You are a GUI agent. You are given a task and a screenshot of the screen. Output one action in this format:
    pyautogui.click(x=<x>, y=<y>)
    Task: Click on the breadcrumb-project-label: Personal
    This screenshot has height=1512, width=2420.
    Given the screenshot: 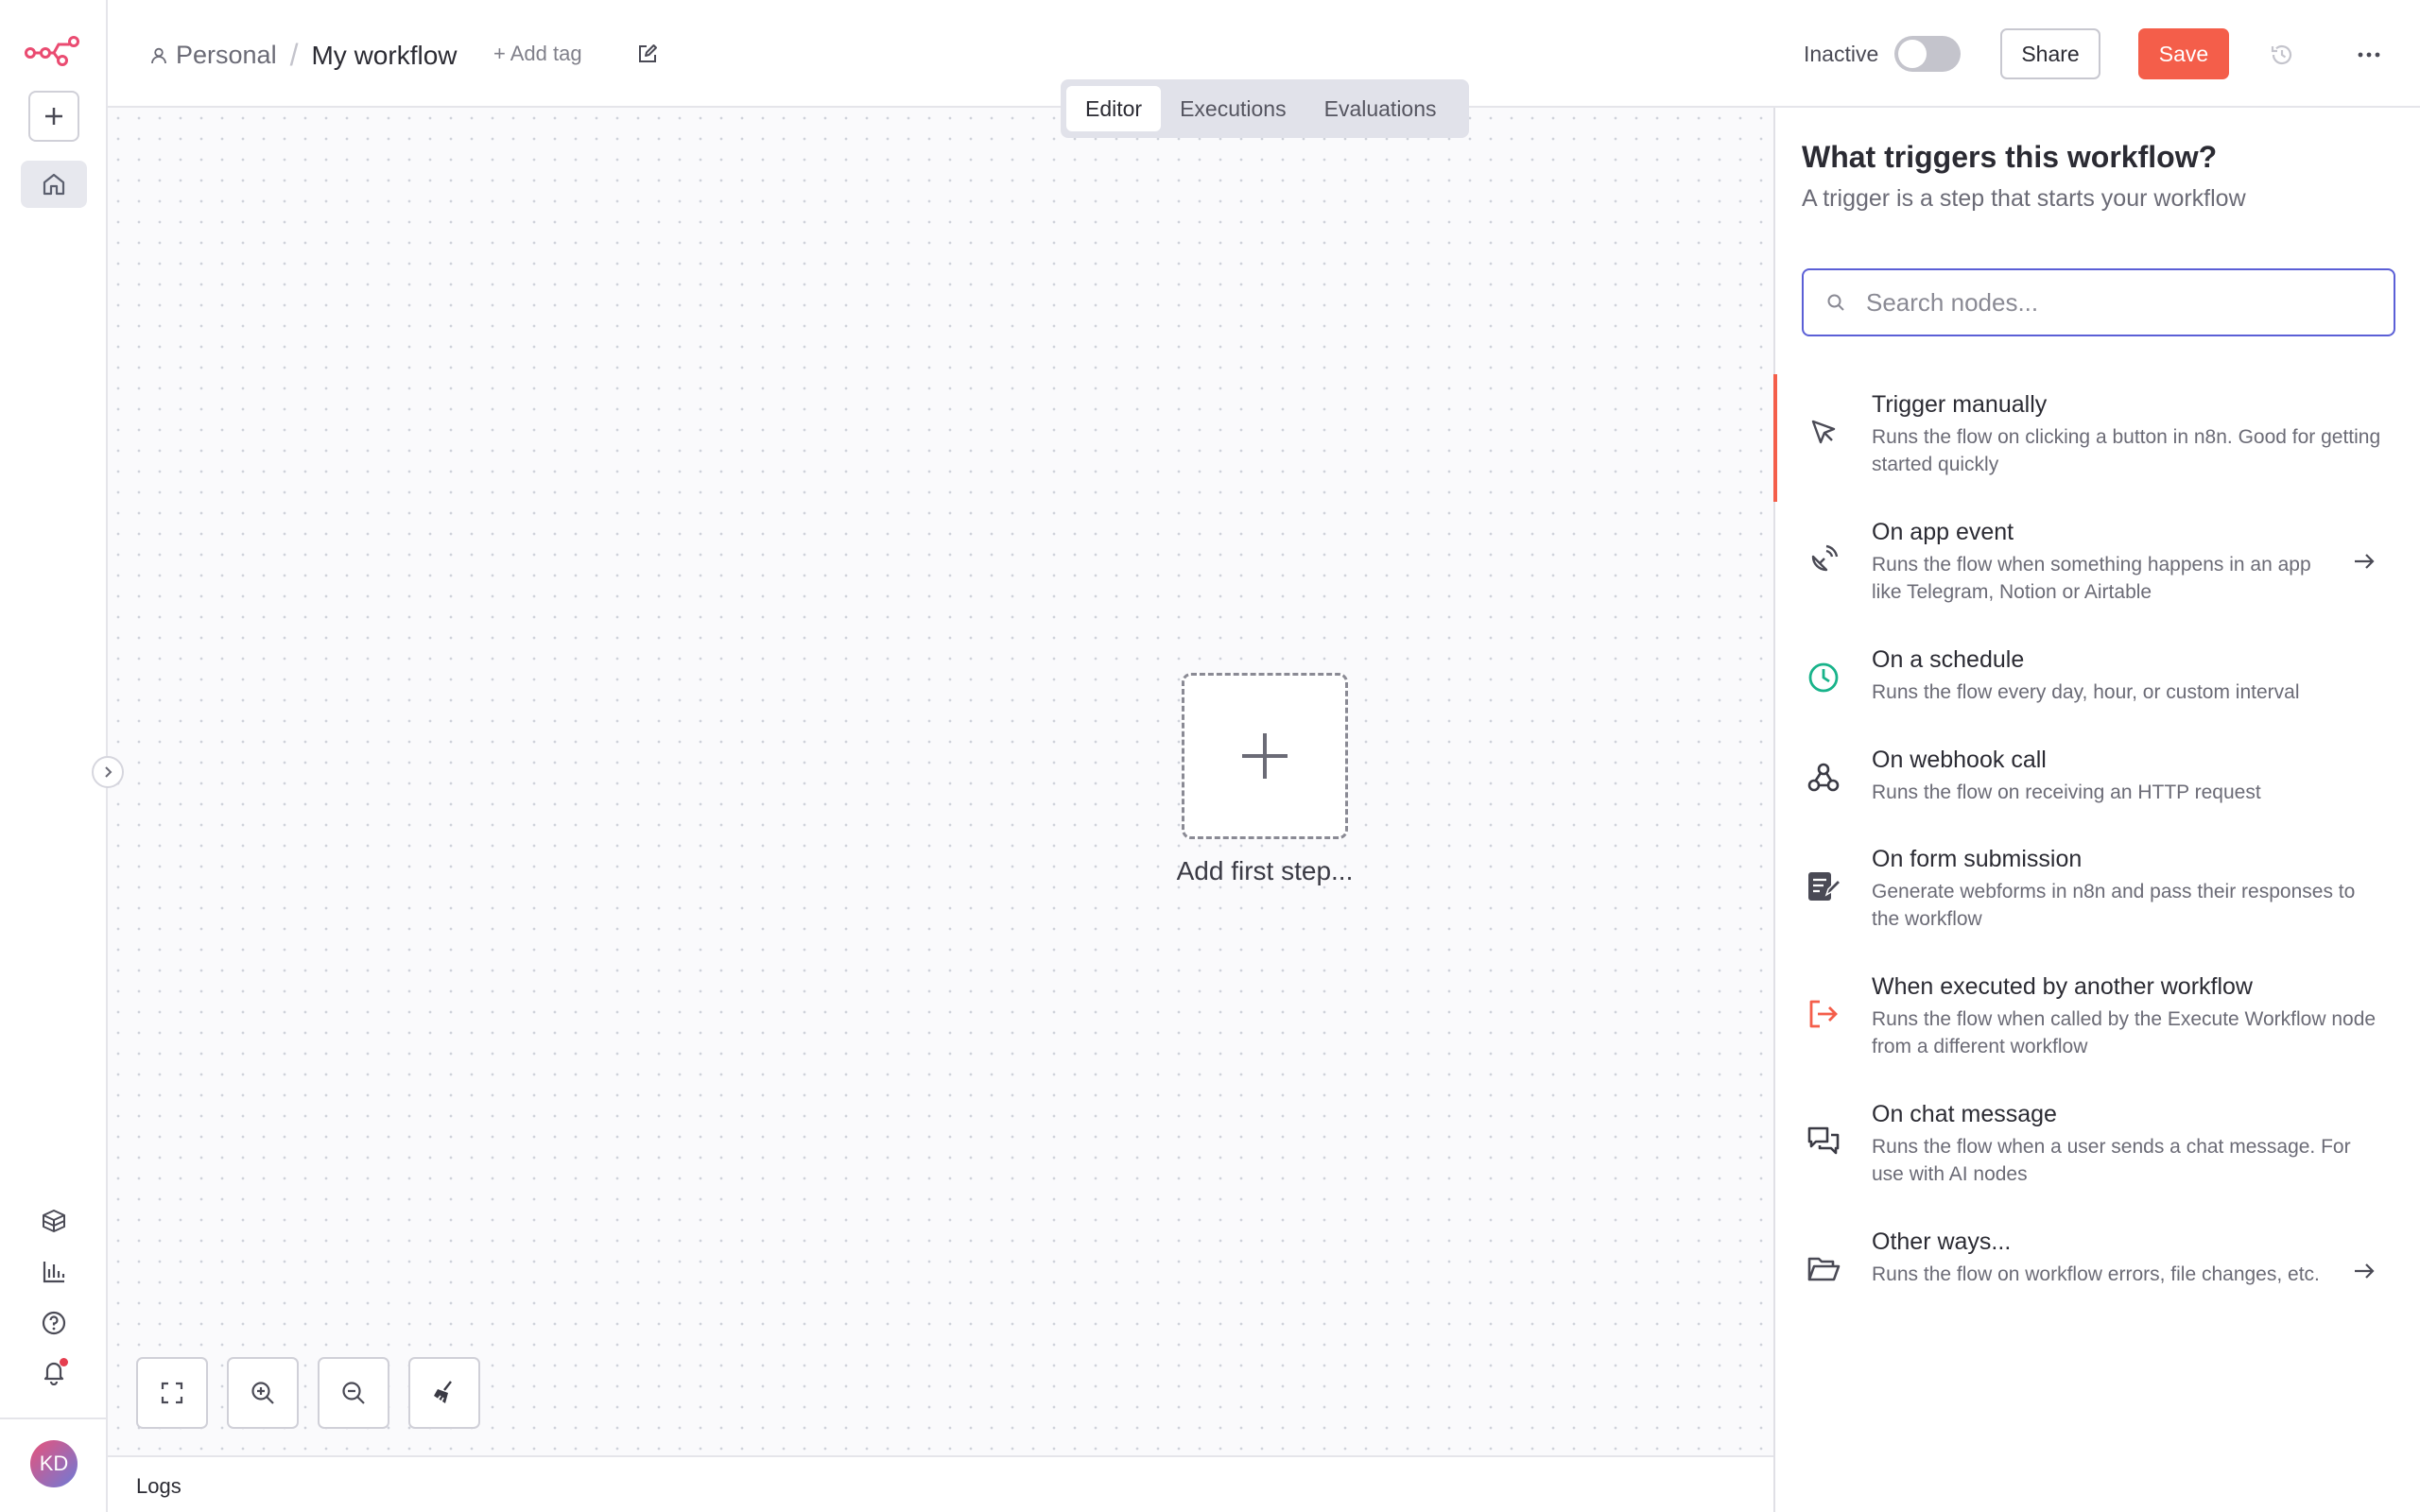 What is the action you would take?
    pyautogui.click(x=226, y=55)
    